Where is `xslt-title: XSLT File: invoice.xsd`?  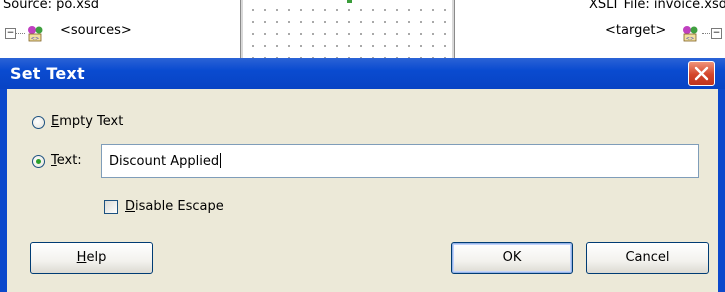 xslt-title: XSLT File: invoice.xsd is located at coordinates (656, 6).